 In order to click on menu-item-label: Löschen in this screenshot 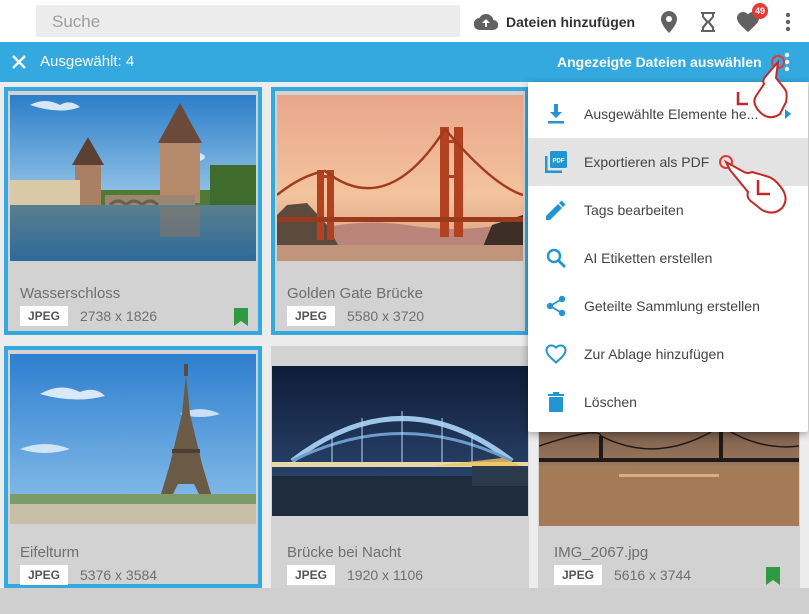, I will do `click(610, 402)`.